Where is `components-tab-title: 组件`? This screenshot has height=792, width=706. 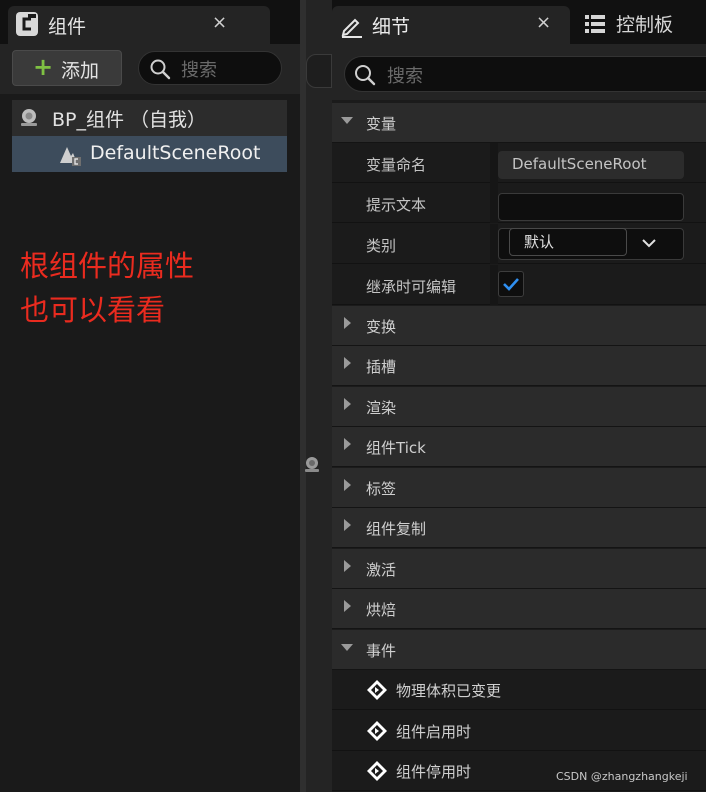 components-tab-title: 组件 is located at coordinates (67, 27).